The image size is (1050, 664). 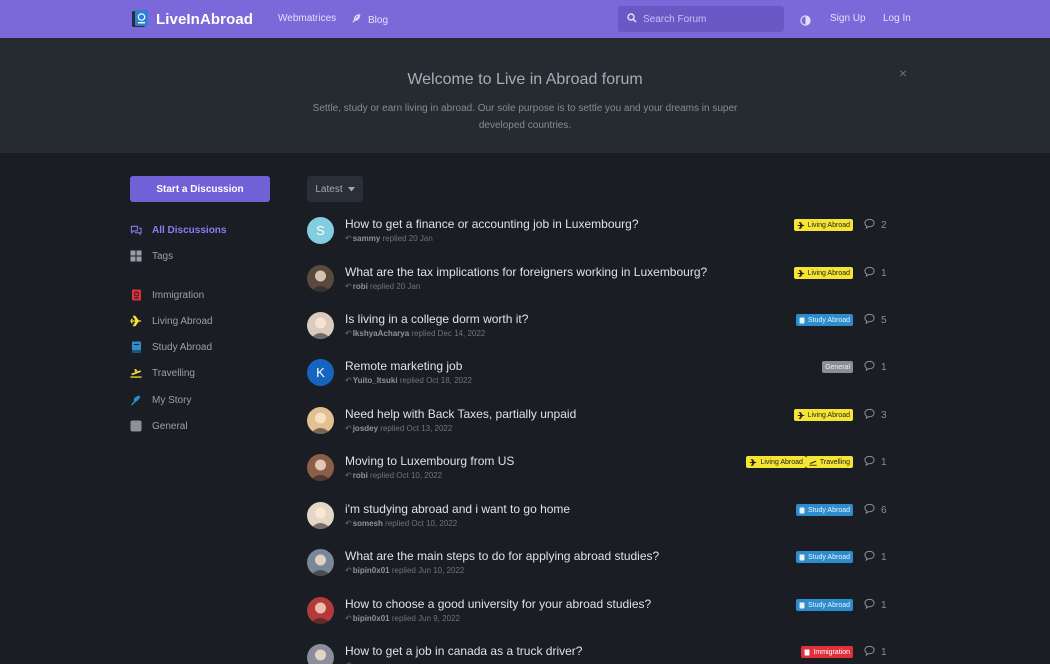 What do you see at coordinates (403, 366) in the screenshot?
I see `discussion-title: Remote marketing job` at bounding box center [403, 366].